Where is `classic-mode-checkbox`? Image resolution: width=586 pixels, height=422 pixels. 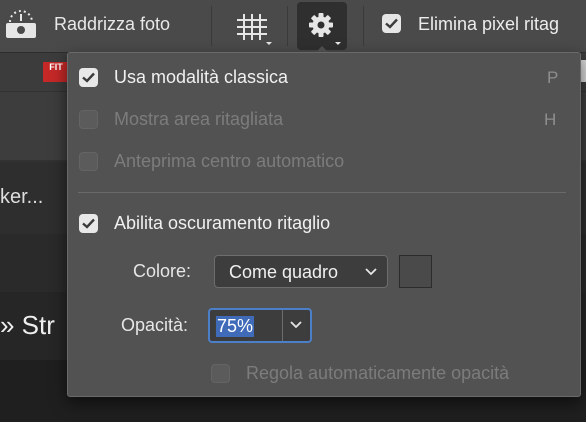 classic-mode-checkbox is located at coordinates (88, 77).